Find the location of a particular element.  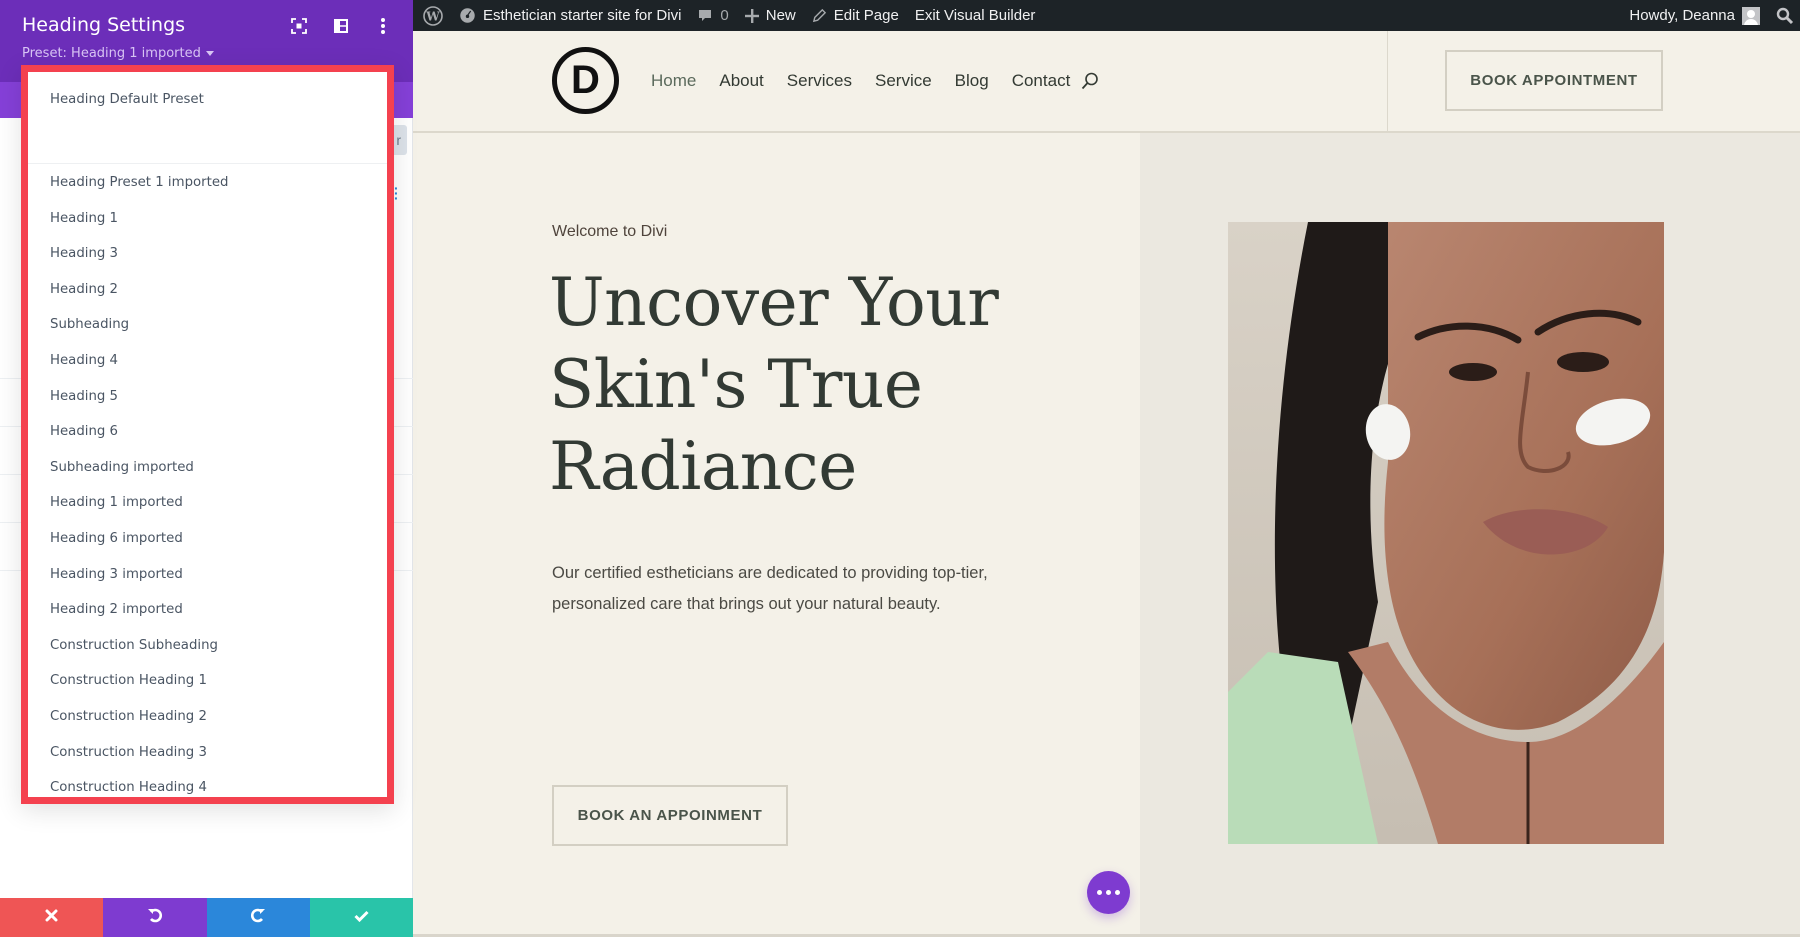

exit-visual-builder-link: Exit Visual Builder is located at coordinates (975, 15).